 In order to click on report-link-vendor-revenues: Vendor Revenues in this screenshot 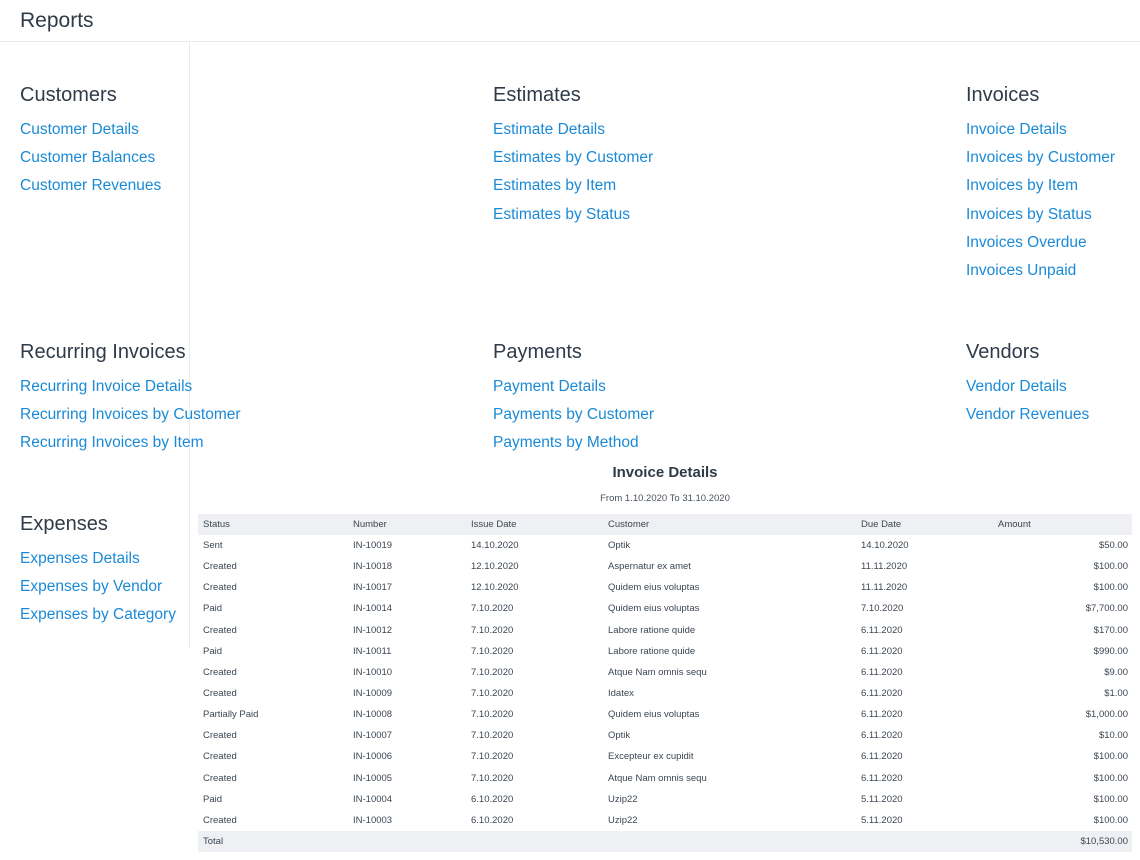, I will do `click(1027, 414)`.